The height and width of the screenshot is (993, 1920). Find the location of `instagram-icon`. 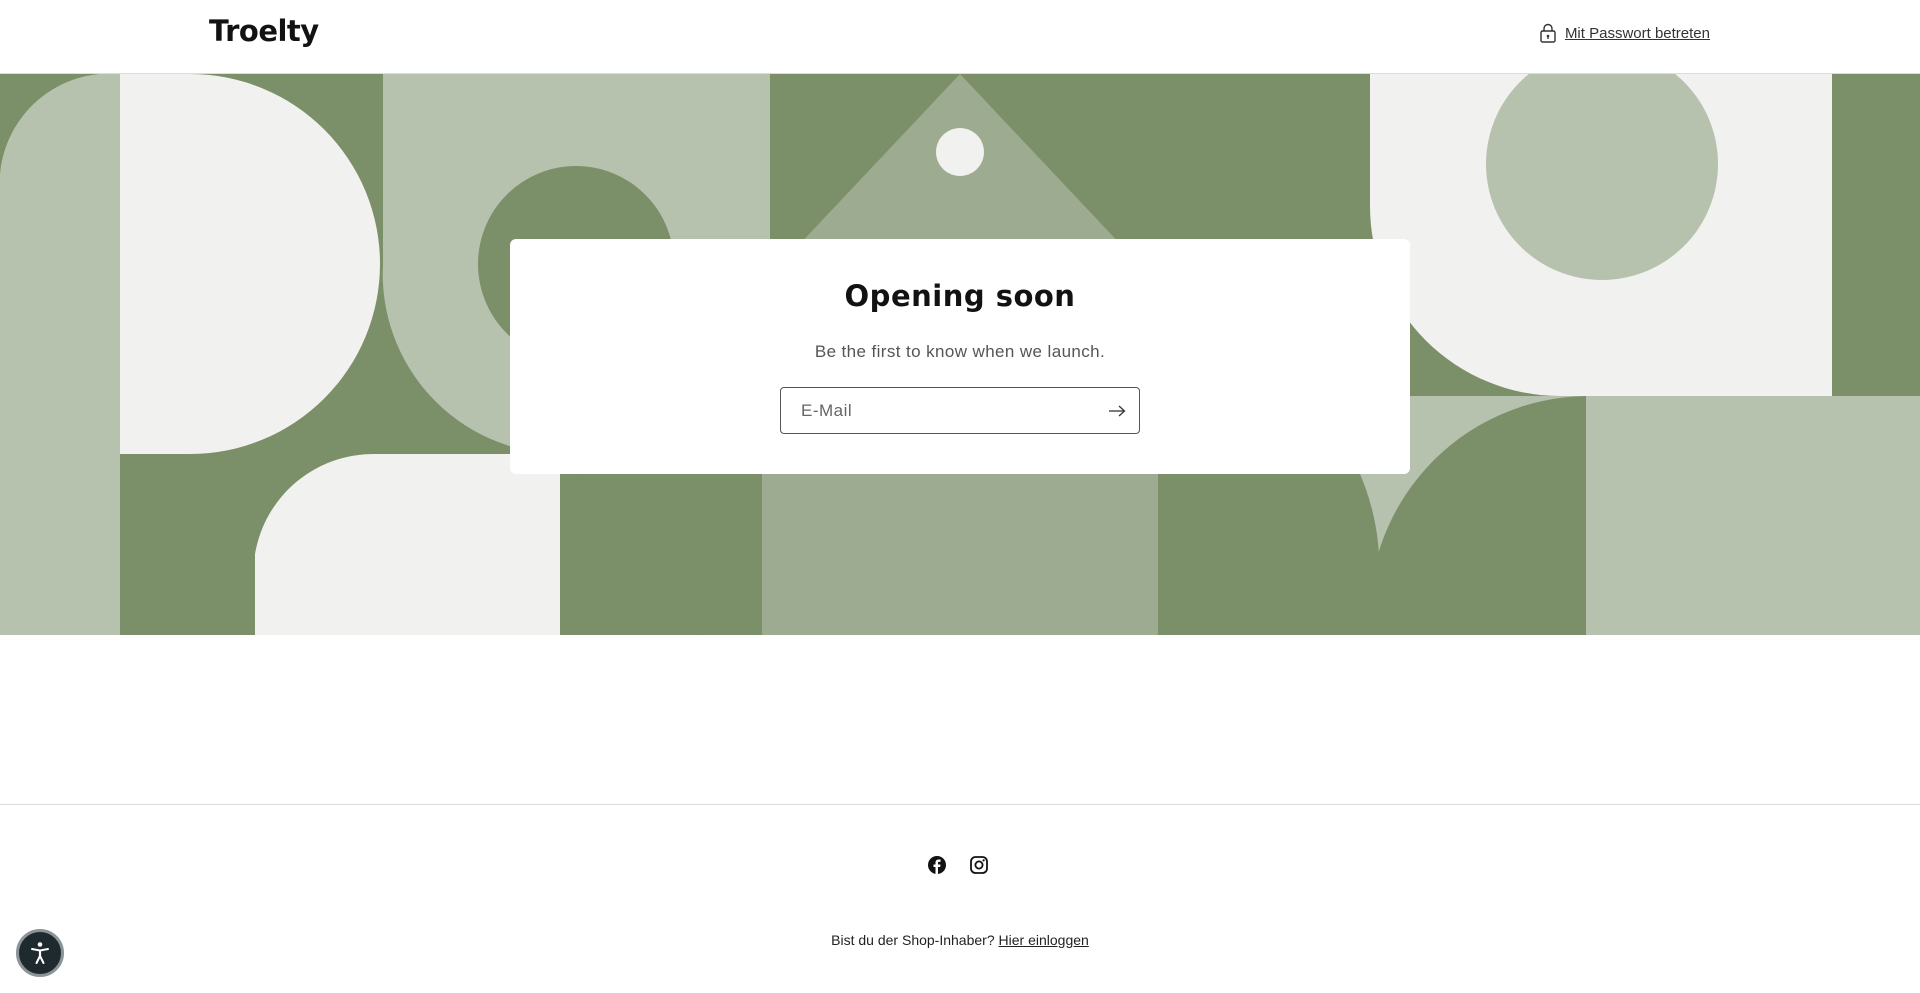

instagram-icon is located at coordinates (979, 865).